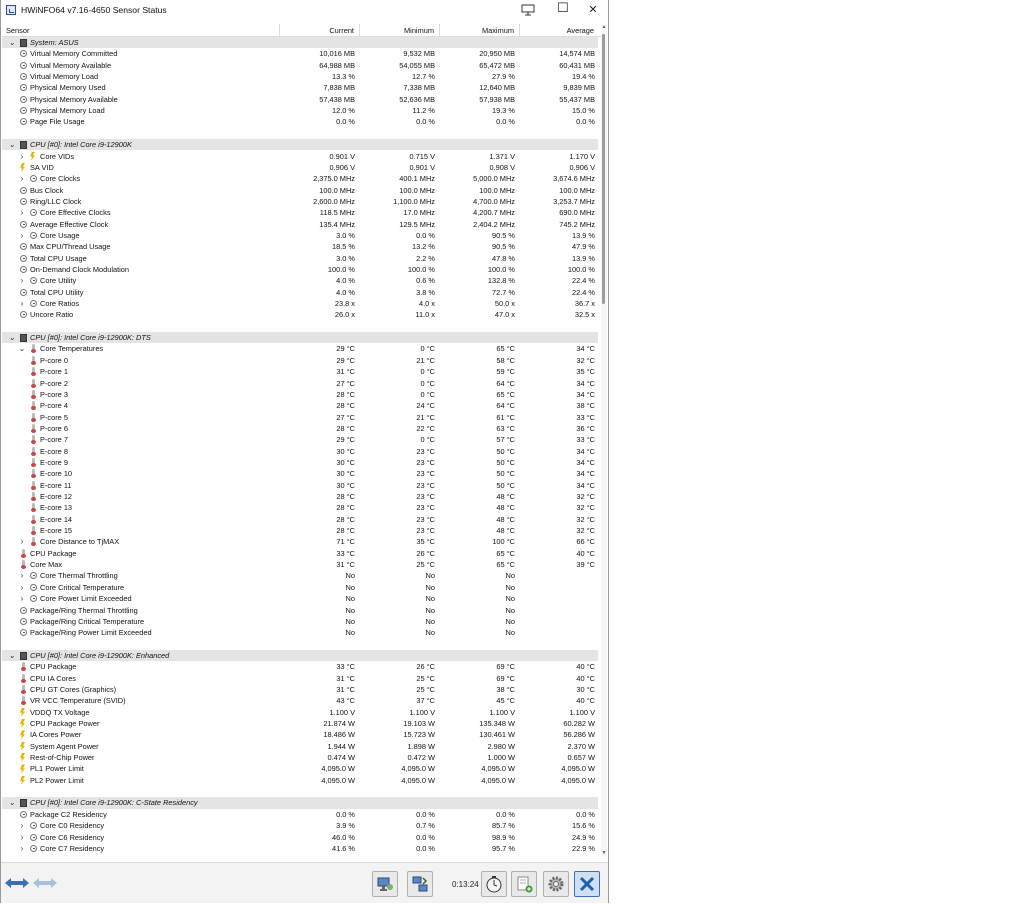 This screenshot has width=1024, height=904. What do you see at coordinates (300, 553) in the screenshot?
I see `sensor-row: CPU Package 33 °C 26 °C 65 °C 40 °C` at bounding box center [300, 553].